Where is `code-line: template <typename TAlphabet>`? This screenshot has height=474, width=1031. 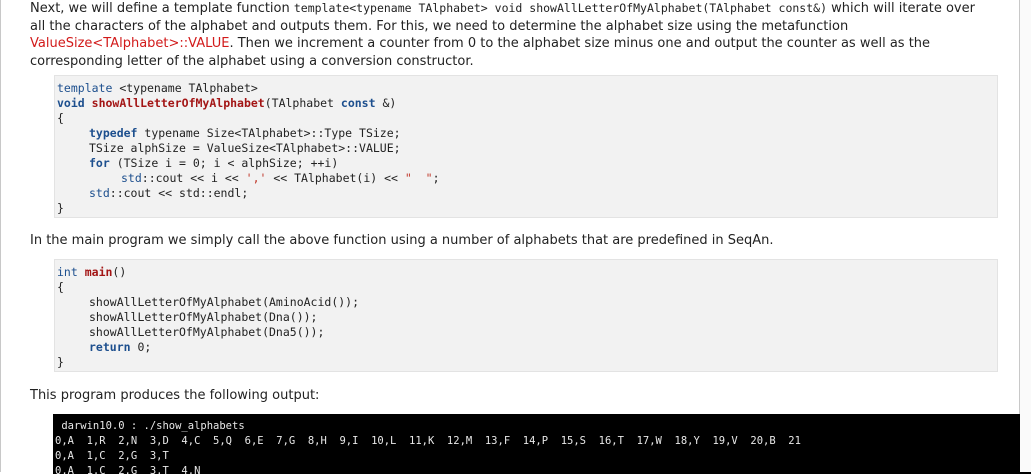 code-line: template <typename TAlphabet> is located at coordinates (157, 88).